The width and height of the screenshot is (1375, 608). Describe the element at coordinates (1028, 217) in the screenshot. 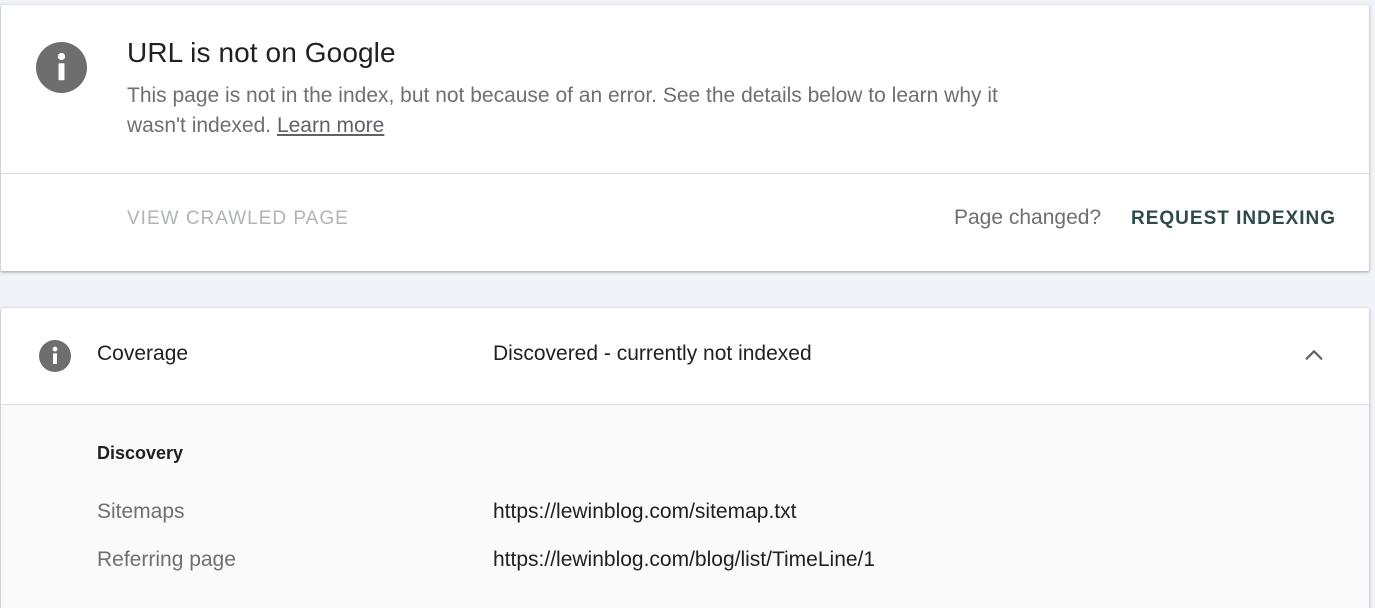

I see `page-changed-text: Page changed?` at that location.